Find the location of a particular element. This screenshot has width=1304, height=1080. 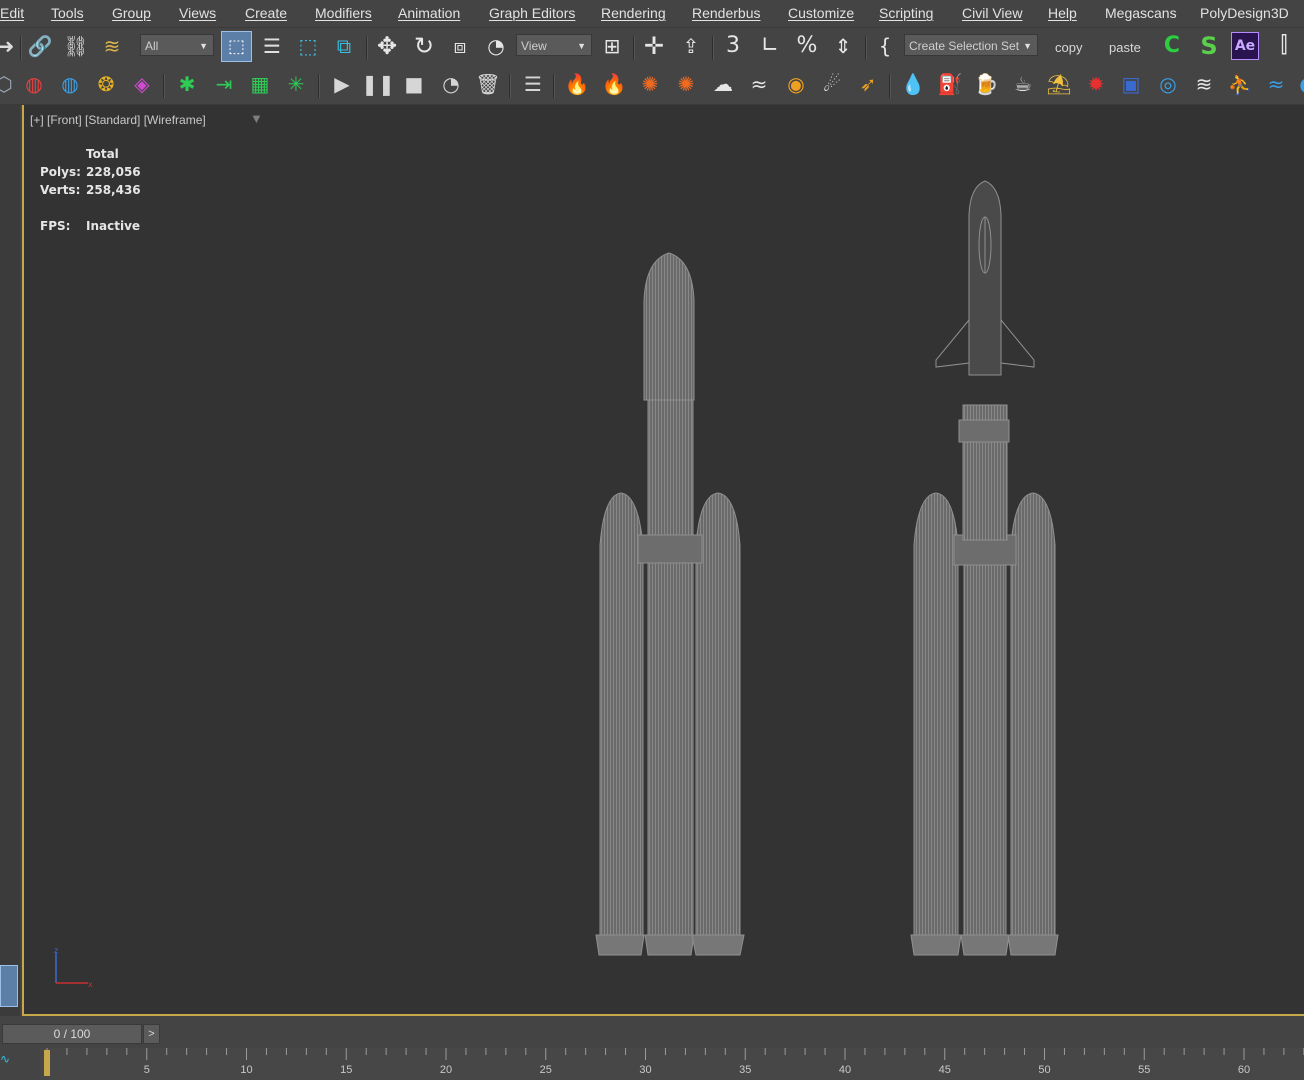

menu-rendering: Rendering is located at coordinates (633, 13).